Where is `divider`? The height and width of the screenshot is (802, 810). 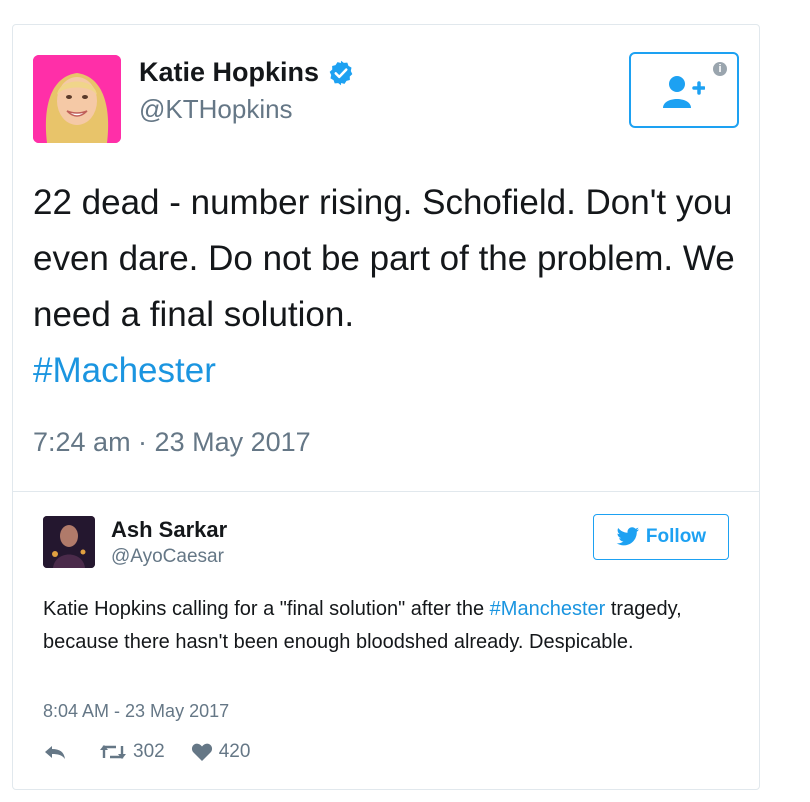
divider is located at coordinates (386, 491).